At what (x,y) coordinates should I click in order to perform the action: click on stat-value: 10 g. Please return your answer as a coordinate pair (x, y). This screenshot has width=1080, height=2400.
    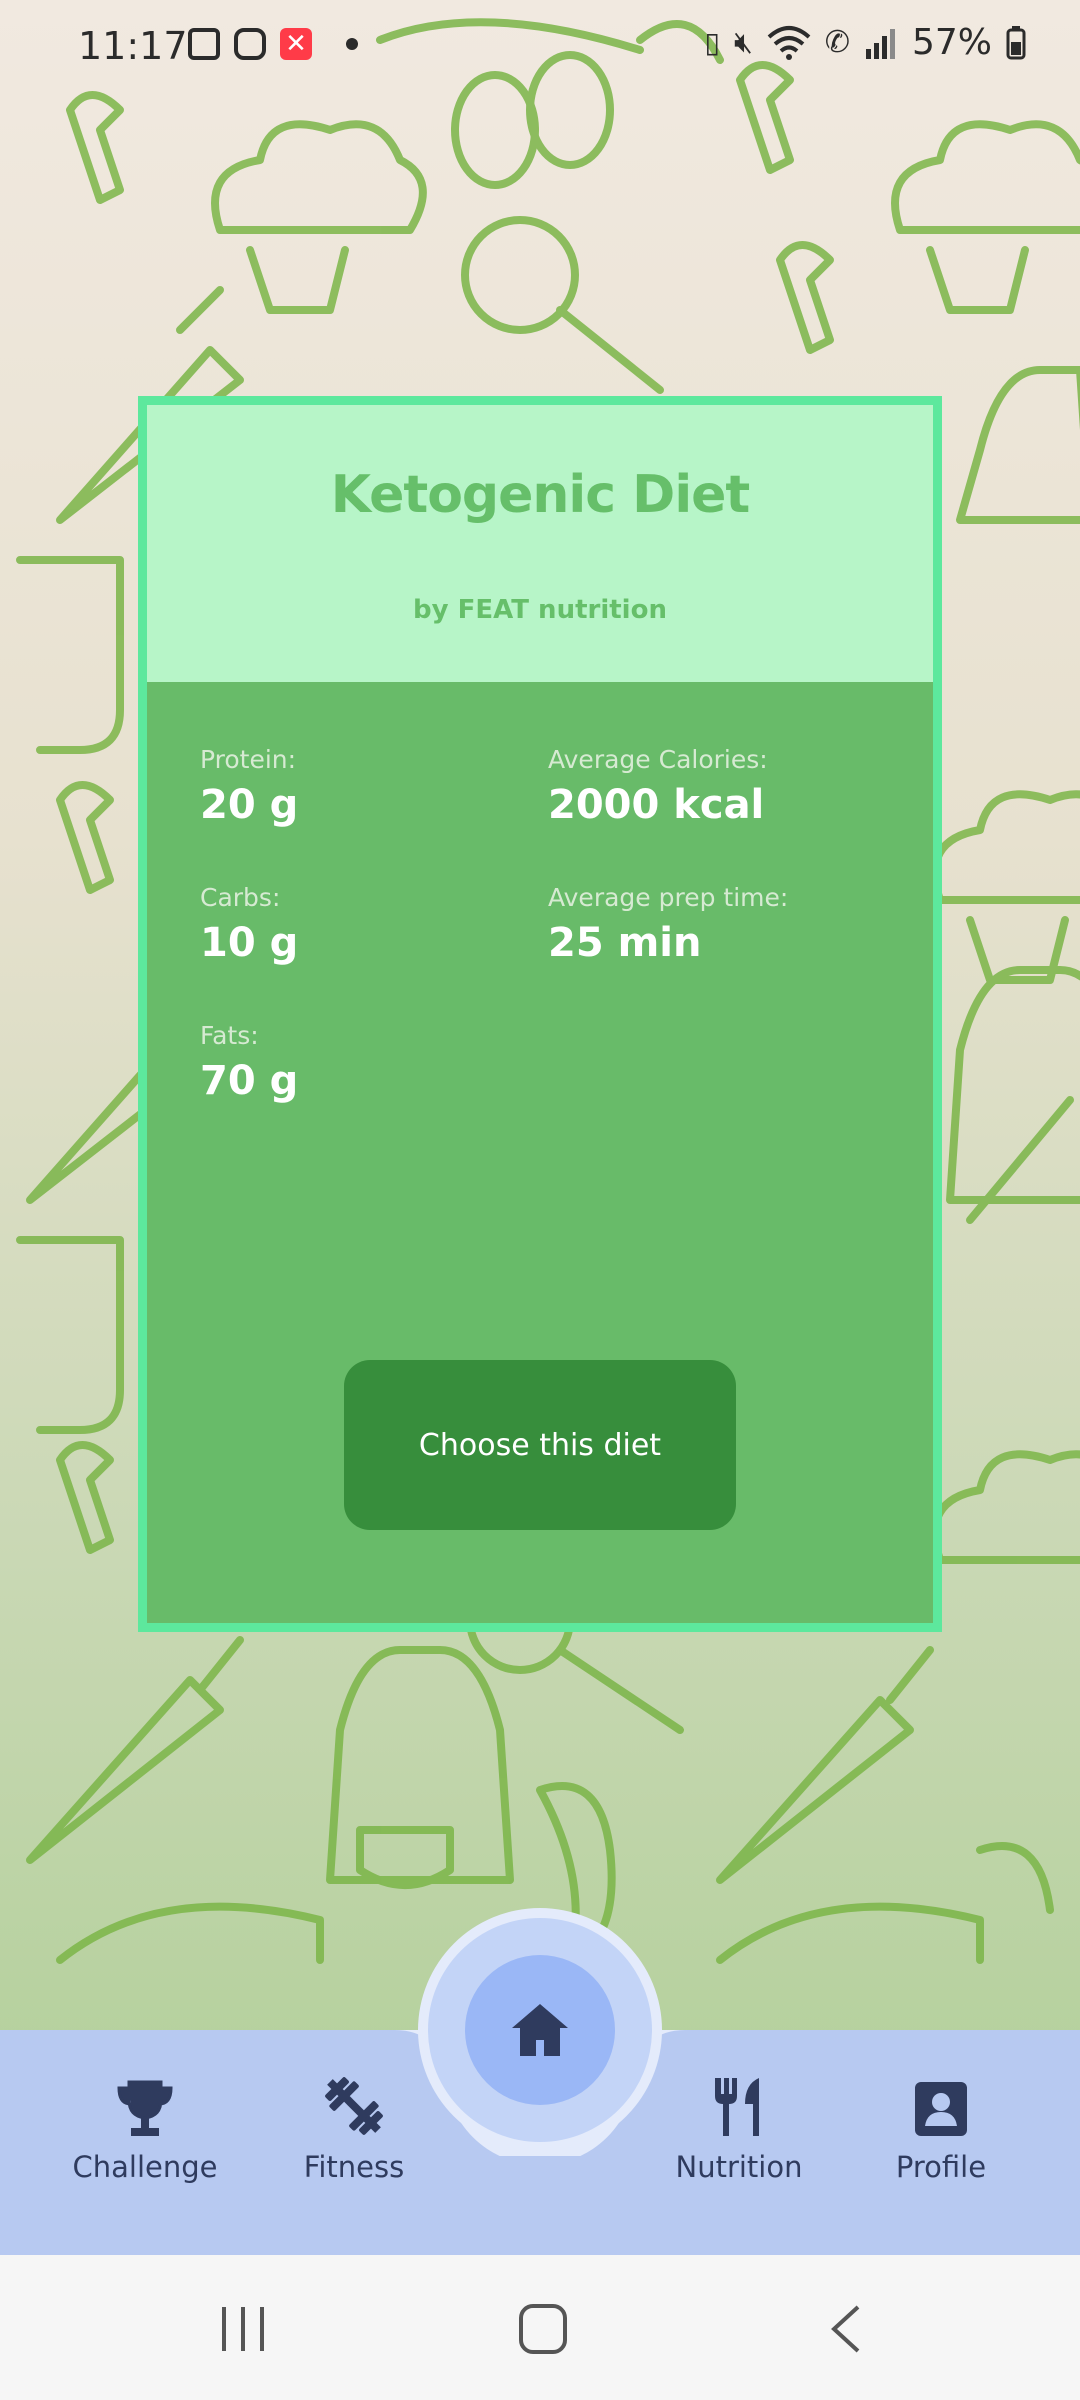
    Looking at the image, I should click on (249, 943).